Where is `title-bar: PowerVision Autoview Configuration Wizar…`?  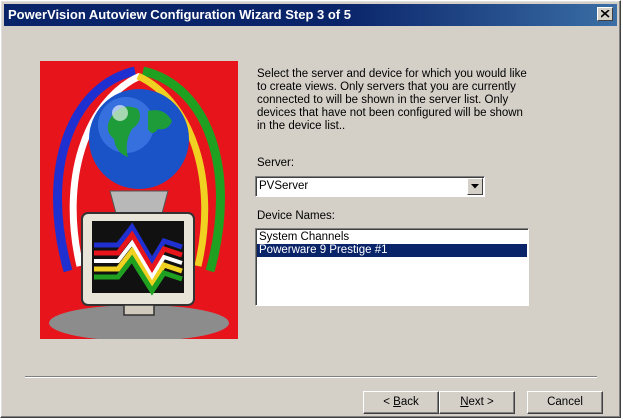 title-bar: PowerVision Autoview Configuration Wizar… is located at coordinates (310, 15).